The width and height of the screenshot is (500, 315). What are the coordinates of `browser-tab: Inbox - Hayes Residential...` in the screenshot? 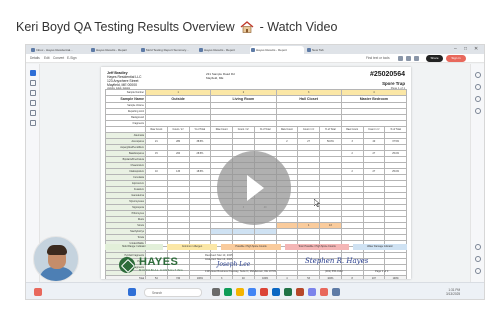 It's located at (59, 50).